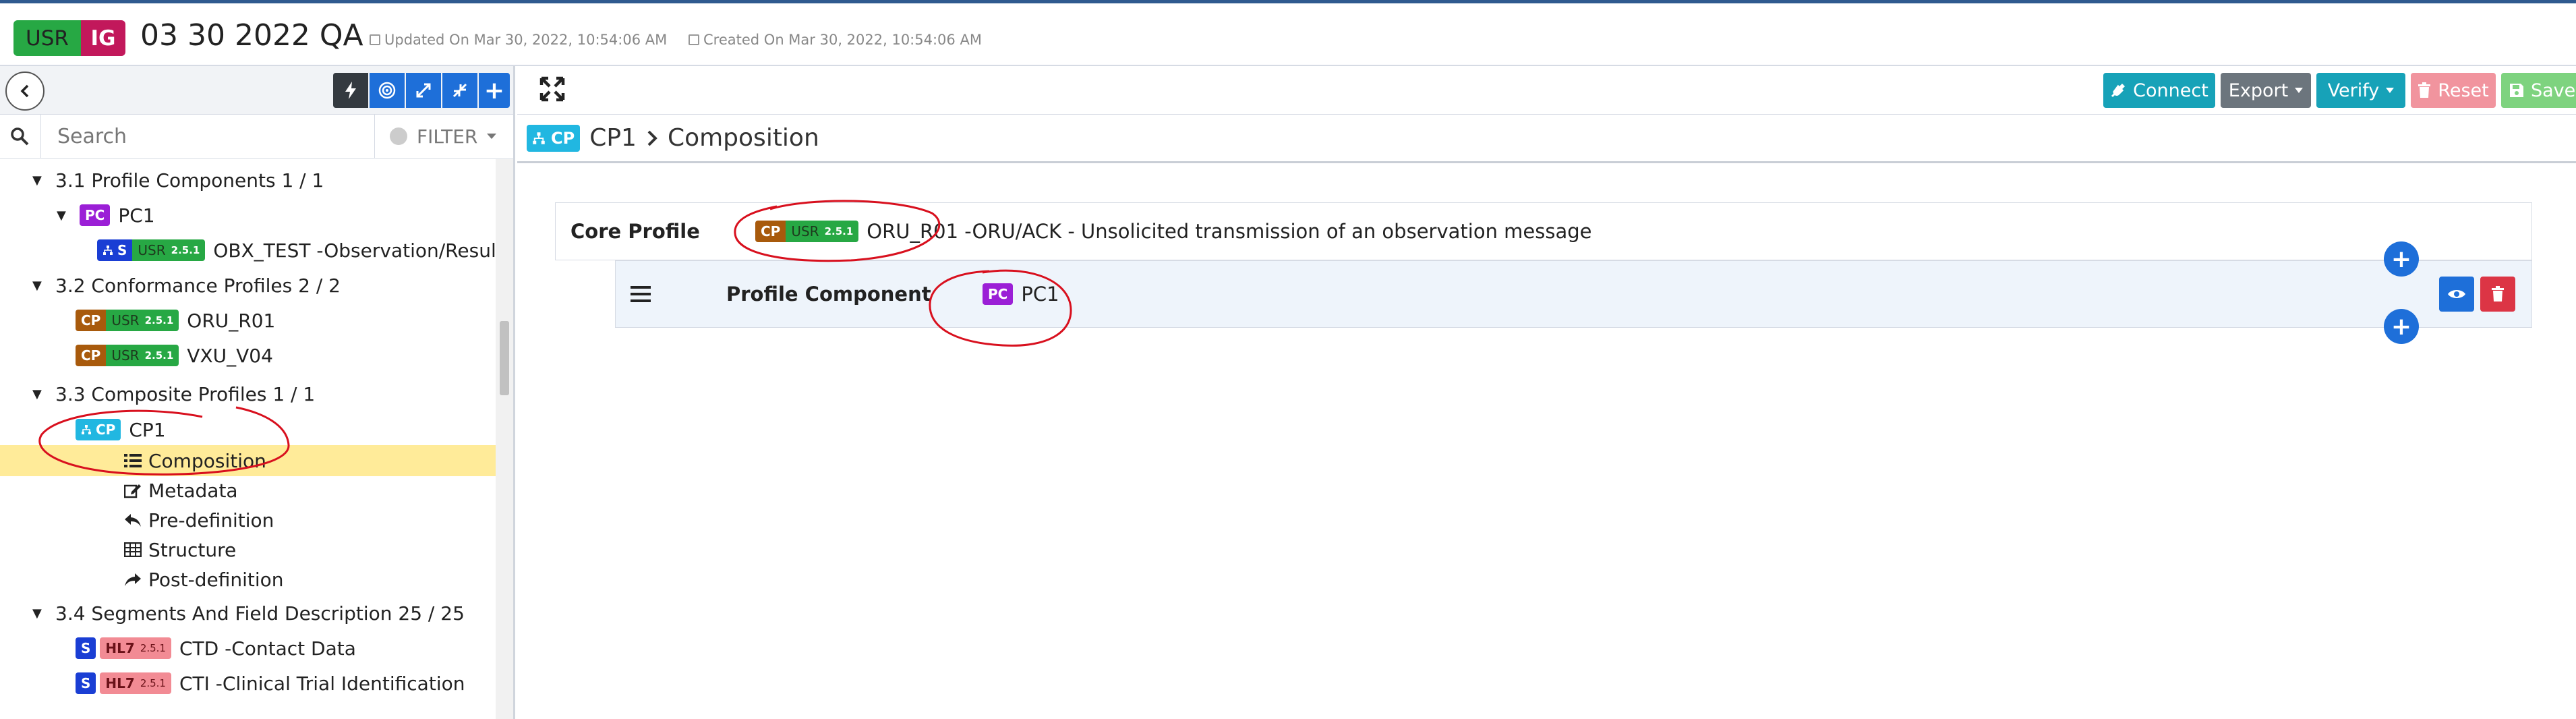  I want to click on reply-icon, so click(133, 520).